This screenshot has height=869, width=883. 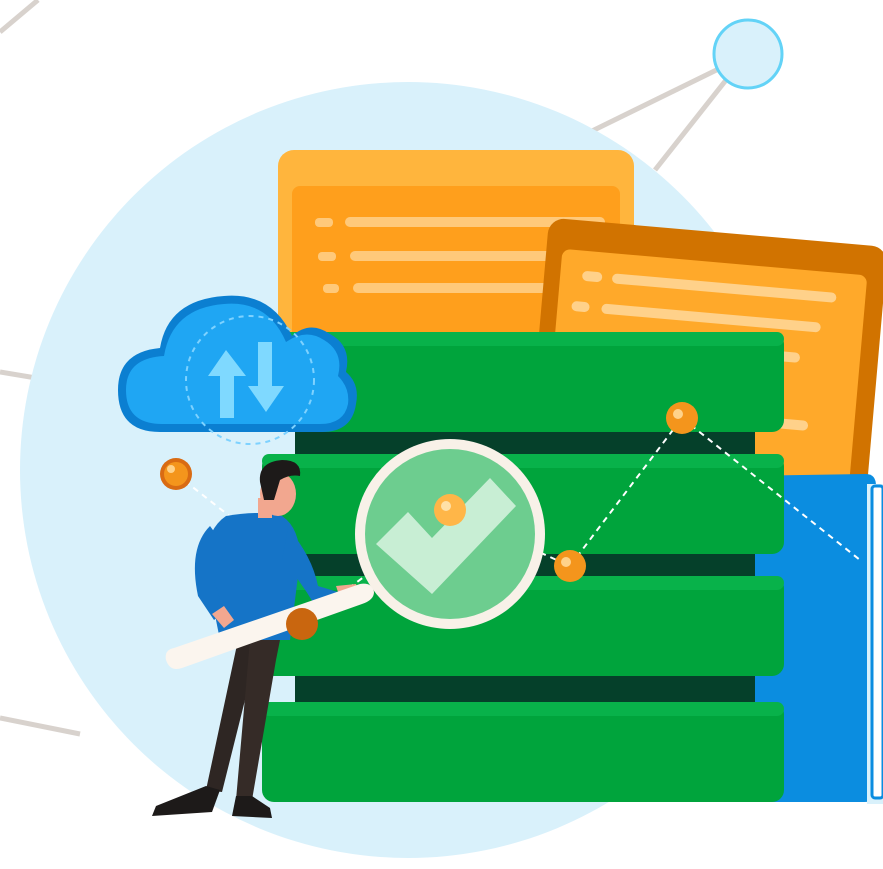 I want to click on magnifier-icon, so click(x=450, y=534).